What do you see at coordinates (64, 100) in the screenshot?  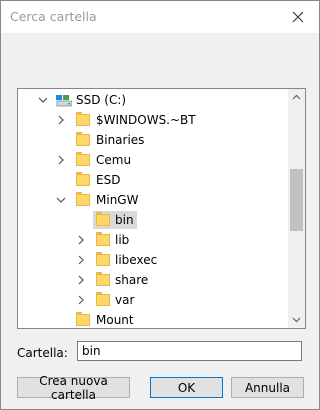 I see `drive-icon` at bounding box center [64, 100].